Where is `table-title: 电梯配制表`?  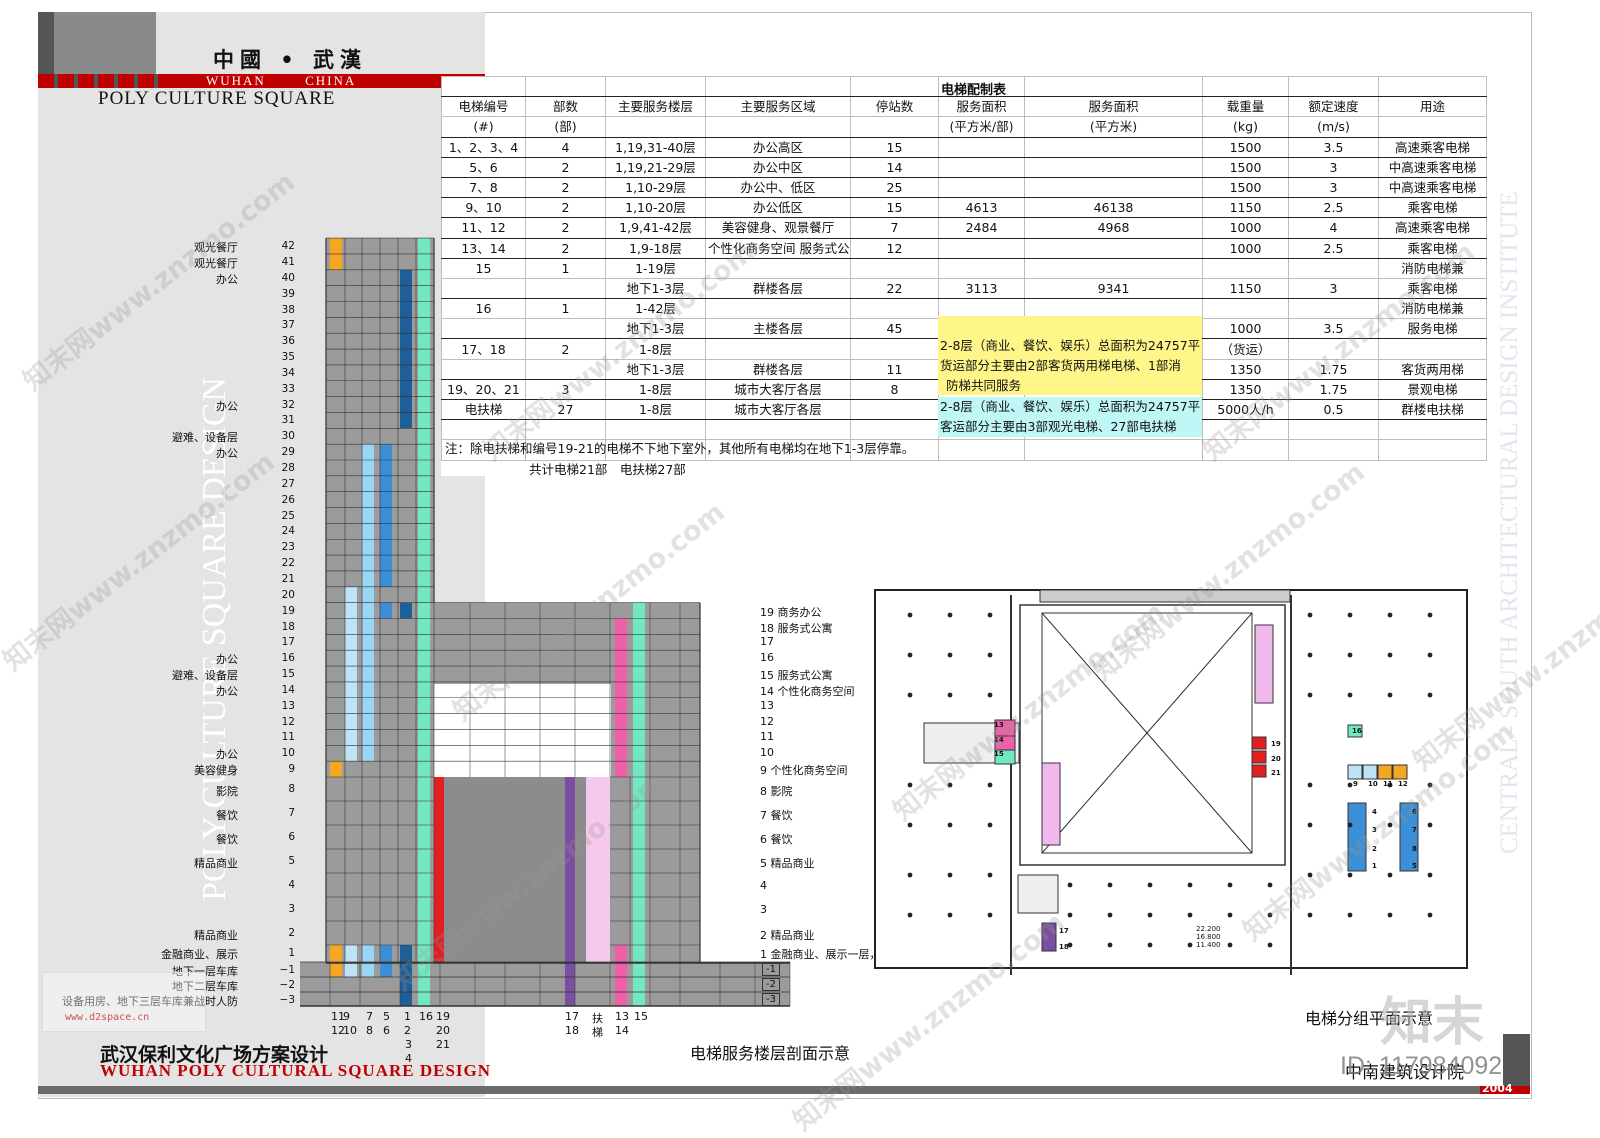 table-title: 电梯配制表 is located at coordinates (974, 90).